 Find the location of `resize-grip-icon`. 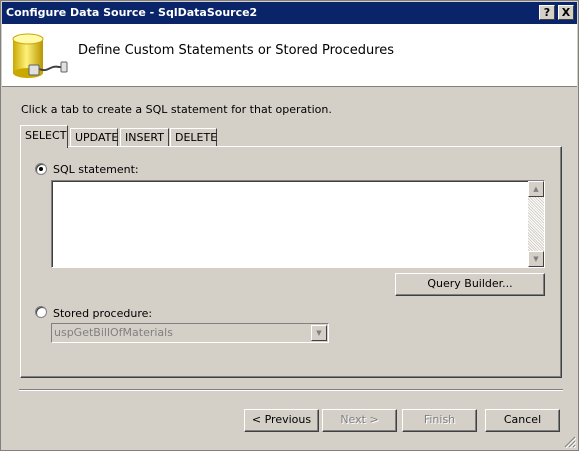

resize-grip-icon is located at coordinates (570, 442).